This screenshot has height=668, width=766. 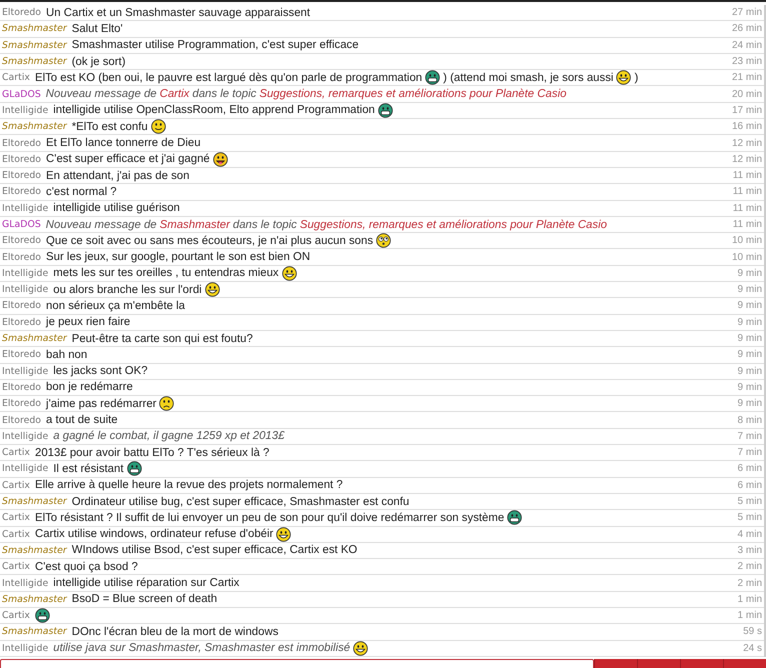 I want to click on message-text: a gagné le combat, il gagne 1259 xp et 2013£, so click(x=168, y=436).